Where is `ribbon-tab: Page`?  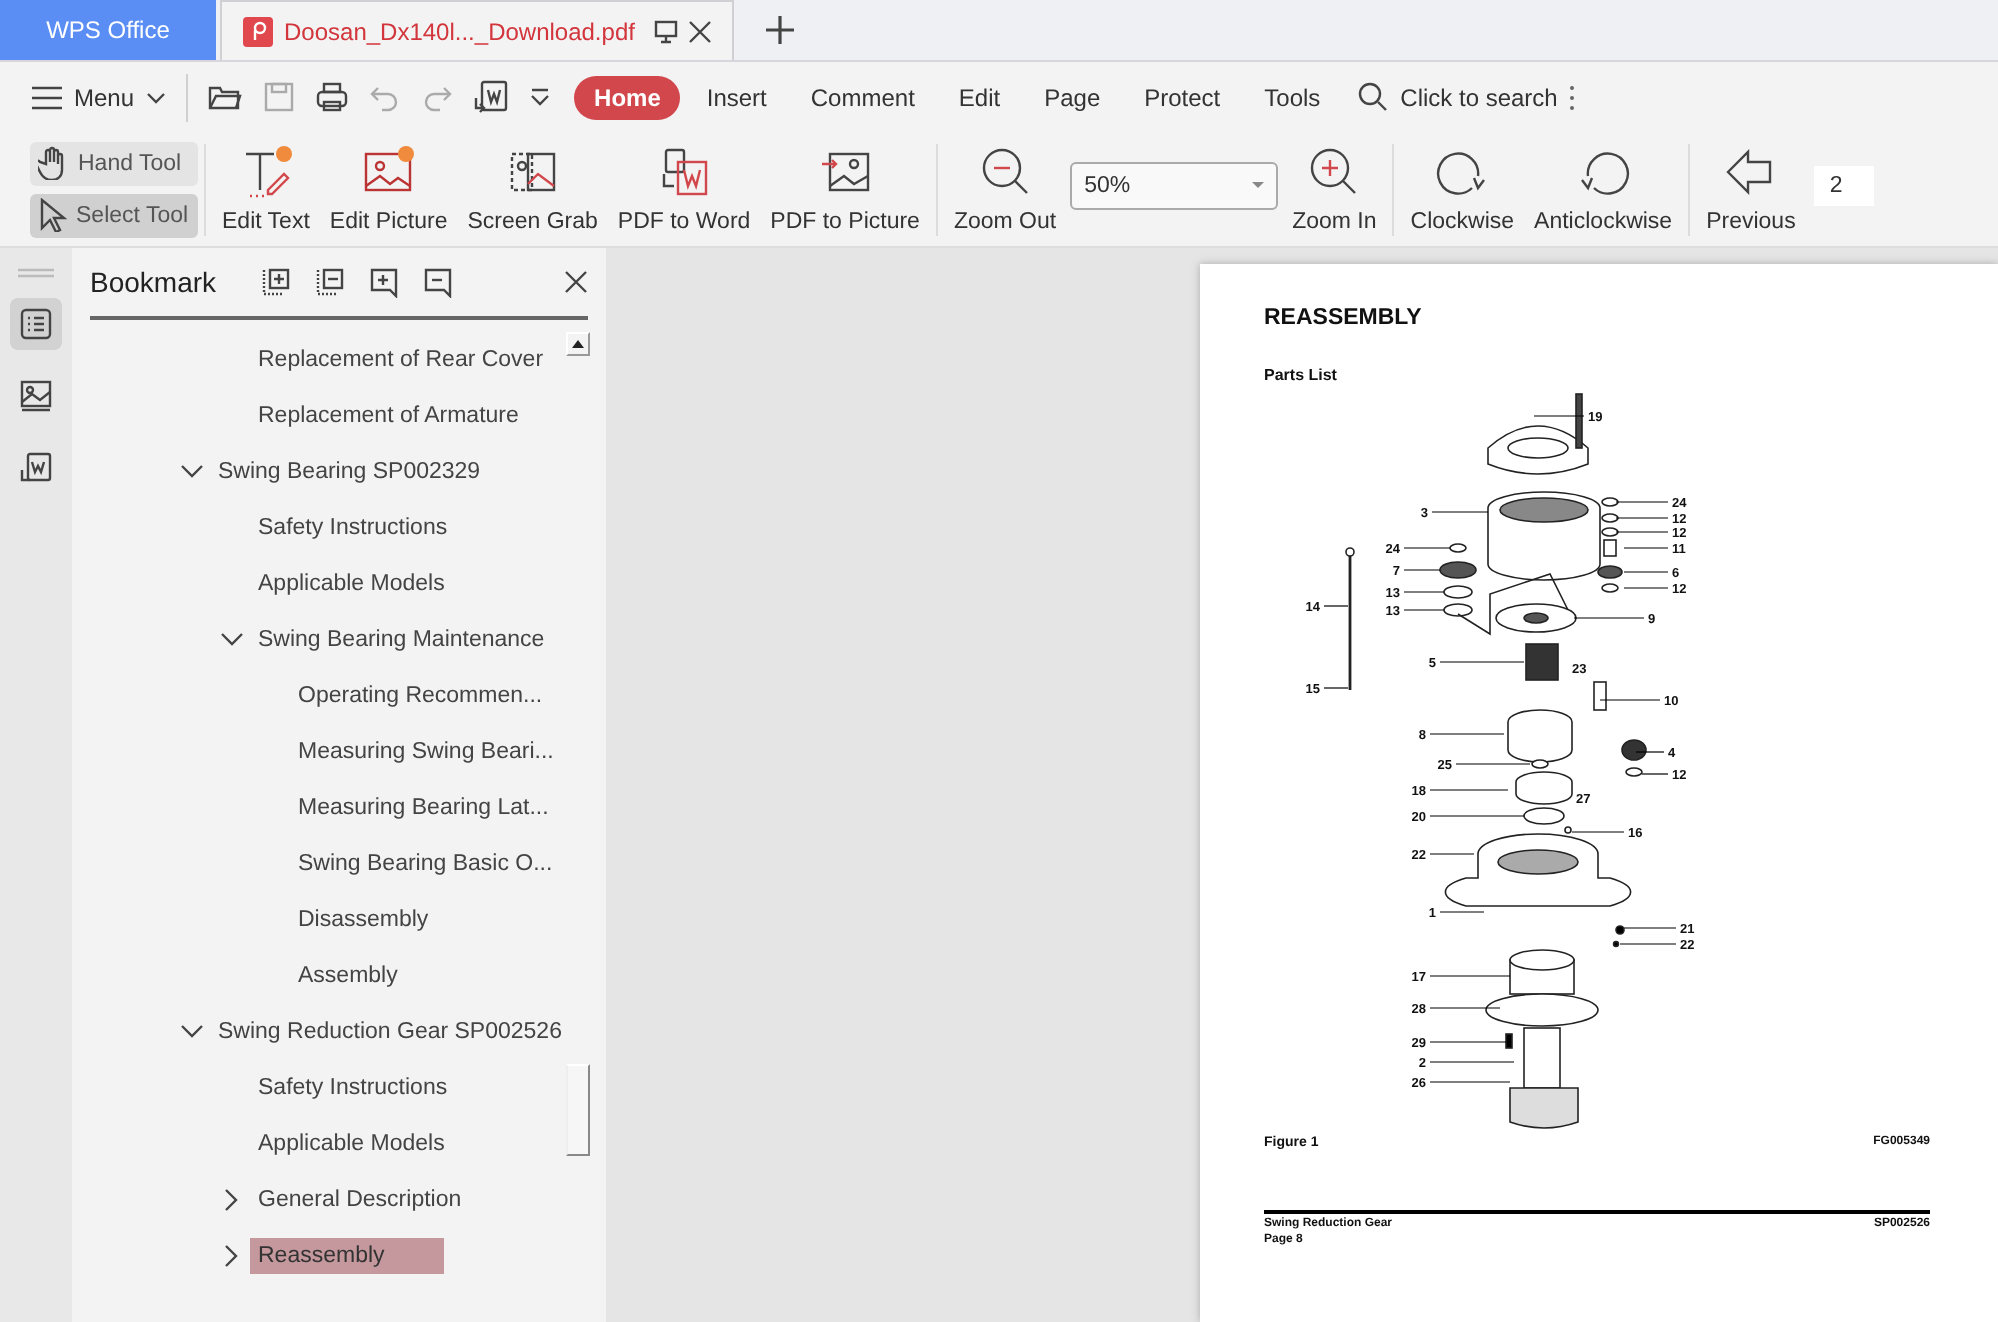
ribbon-tab: Page is located at coordinates (1072, 97).